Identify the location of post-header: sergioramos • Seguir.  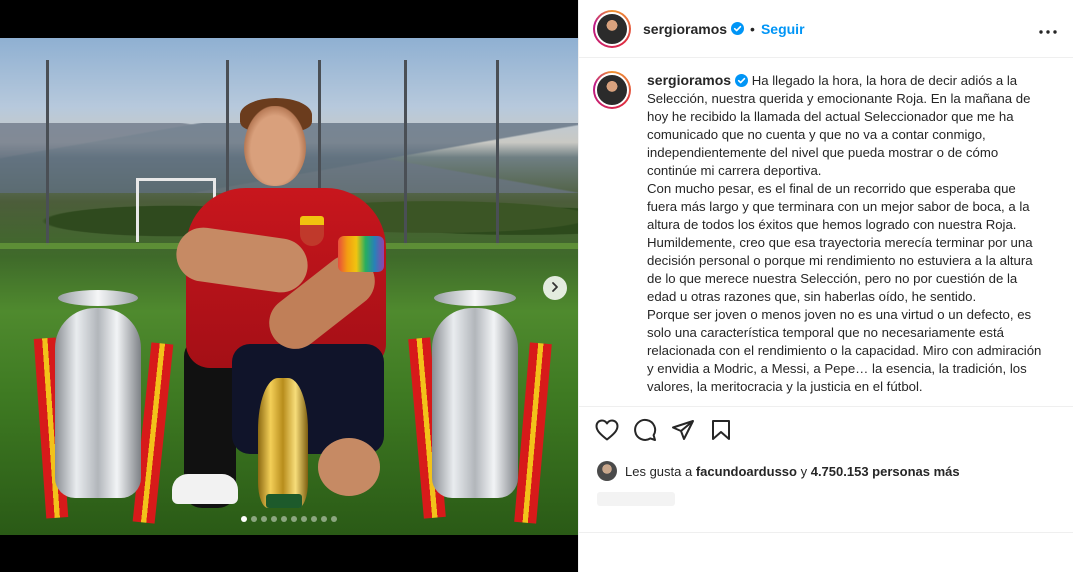
(826, 29).